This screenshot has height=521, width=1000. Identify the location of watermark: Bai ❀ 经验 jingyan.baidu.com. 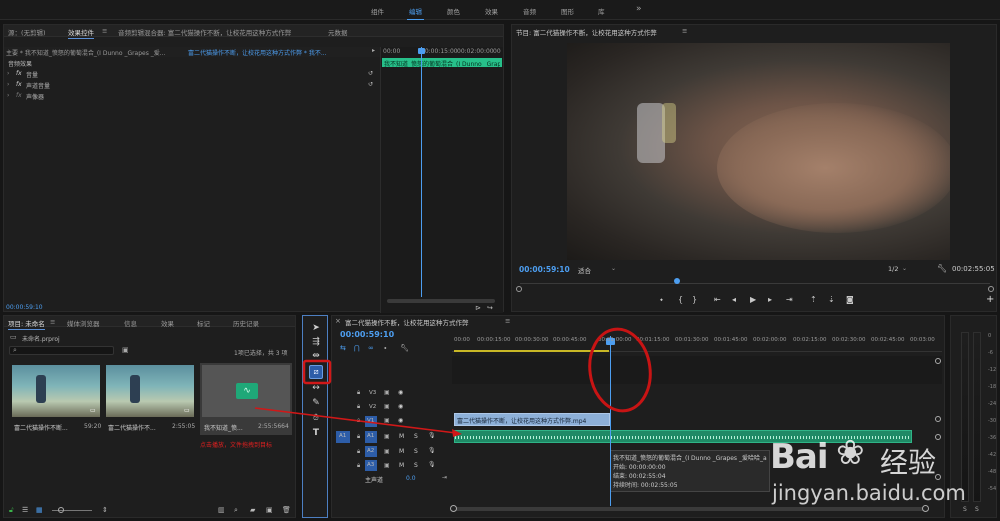
(883, 475).